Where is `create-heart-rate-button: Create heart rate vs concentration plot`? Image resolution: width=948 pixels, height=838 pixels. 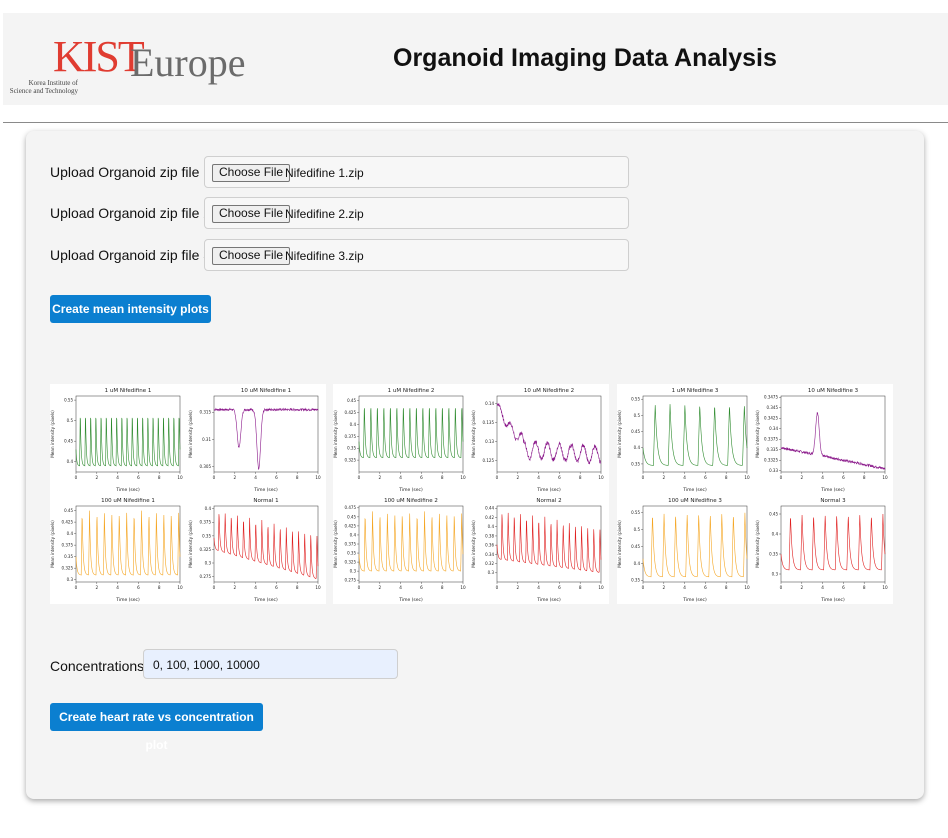 create-heart-rate-button: Create heart rate vs concentration plot is located at coordinates (156, 727).